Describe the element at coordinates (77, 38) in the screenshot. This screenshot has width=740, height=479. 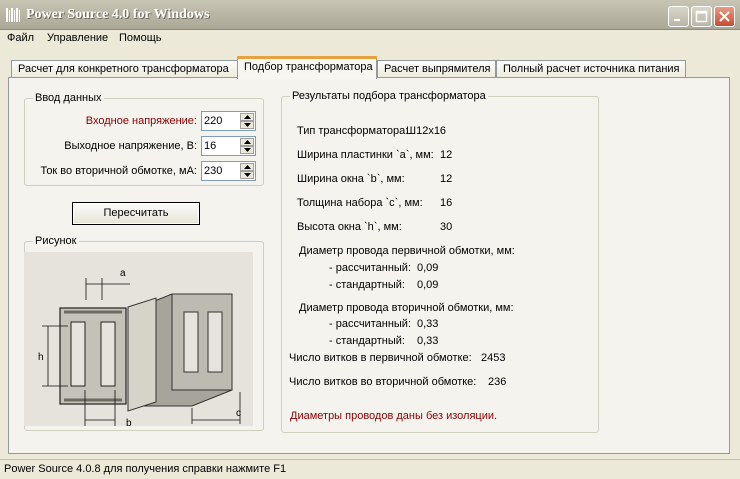
I see `menu-control: Управление` at that location.